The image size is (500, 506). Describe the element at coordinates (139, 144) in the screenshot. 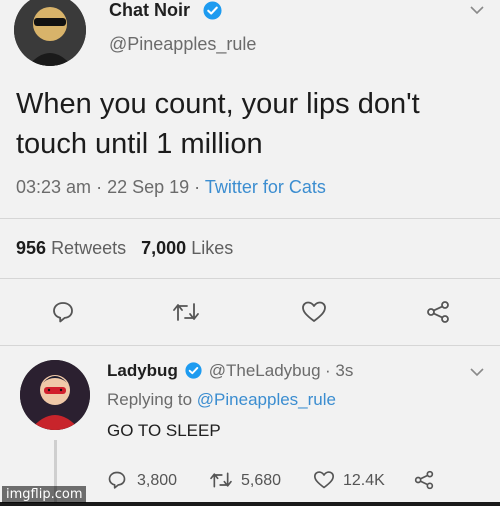

I see `tweet-text-line-2: touch until 1 million` at that location.